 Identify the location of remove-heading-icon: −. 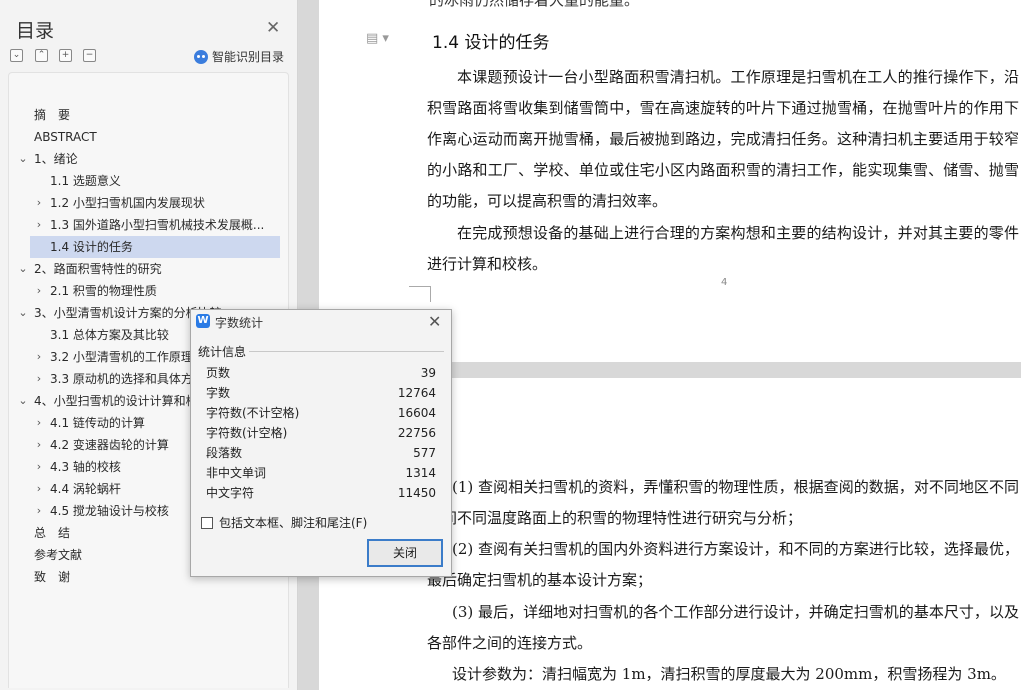
(89, 55).